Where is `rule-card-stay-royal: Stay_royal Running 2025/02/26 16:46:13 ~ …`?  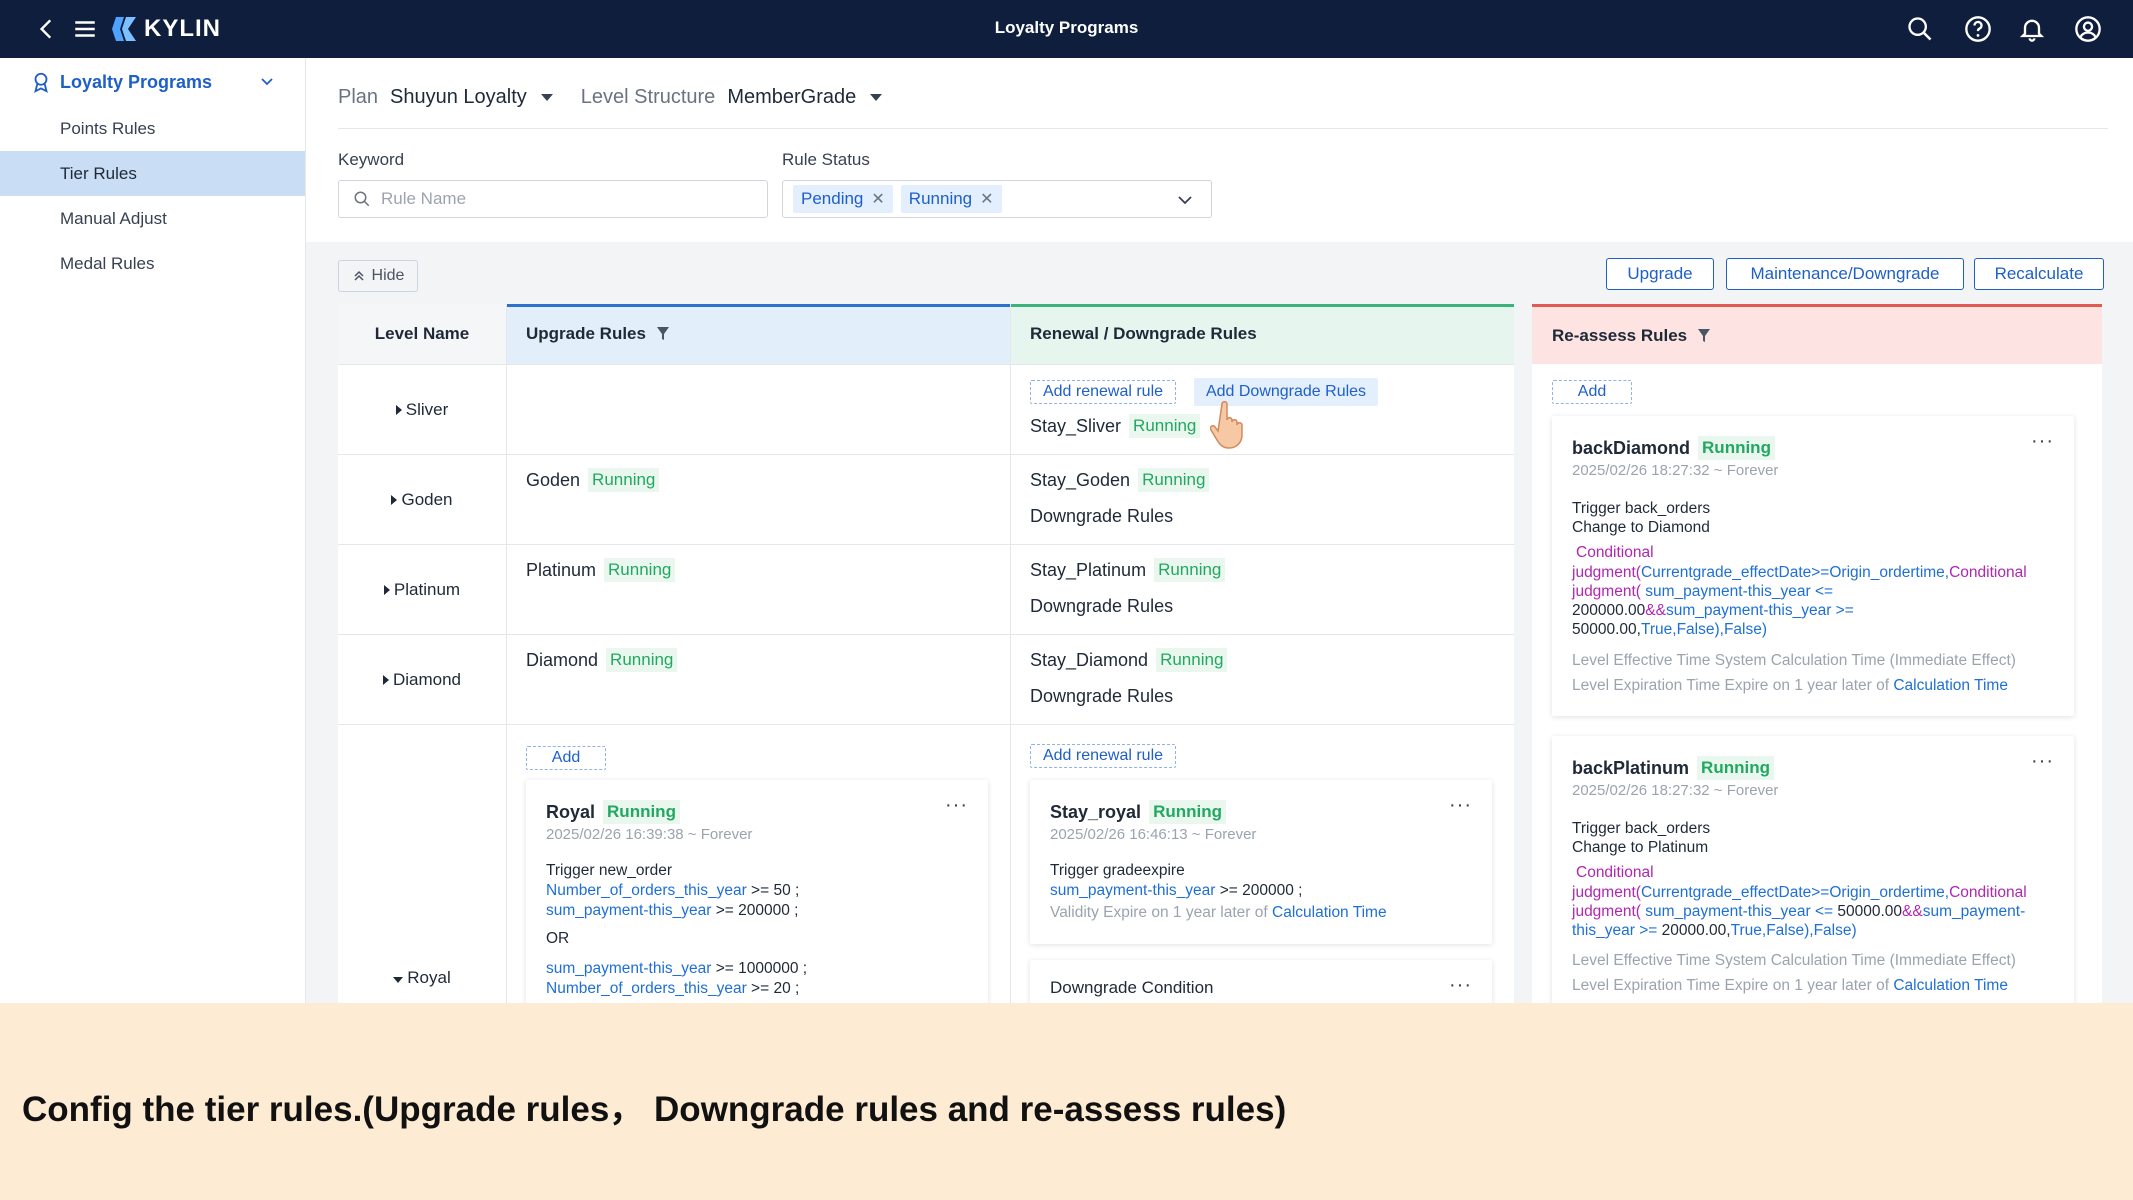 rule-card-stay-royal: Stay_royal Running 2025/02/26 16:46:13 ~ … is located at coordinates (1261, 862).